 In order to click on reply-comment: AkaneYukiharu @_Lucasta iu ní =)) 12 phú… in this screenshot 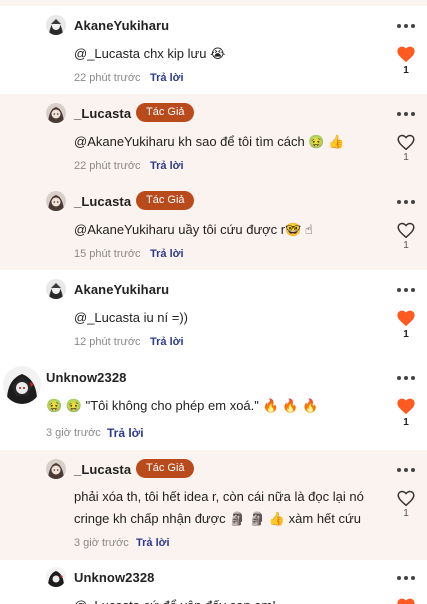, I will do `click(213, 314)`.